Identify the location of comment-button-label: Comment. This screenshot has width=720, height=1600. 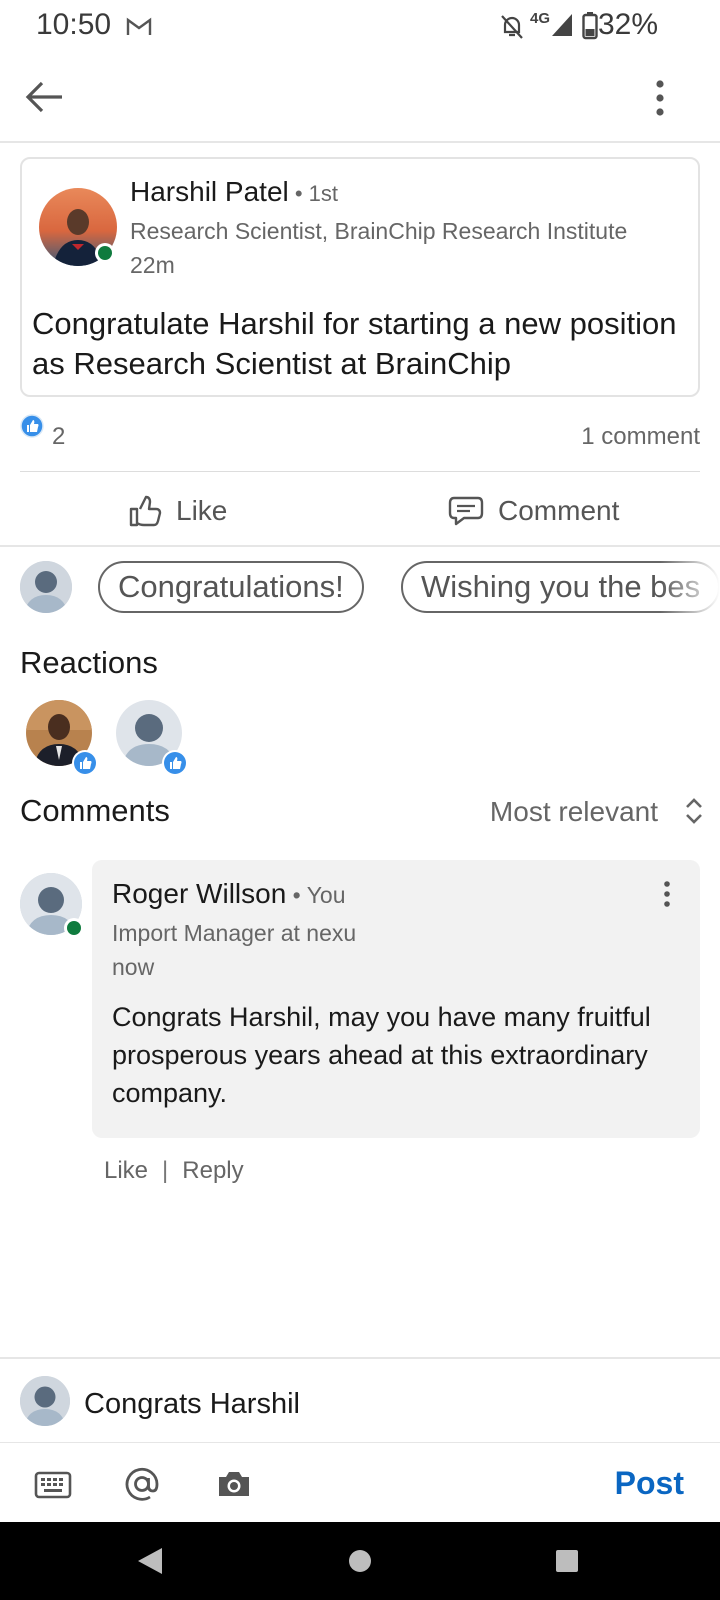
(559, 510).